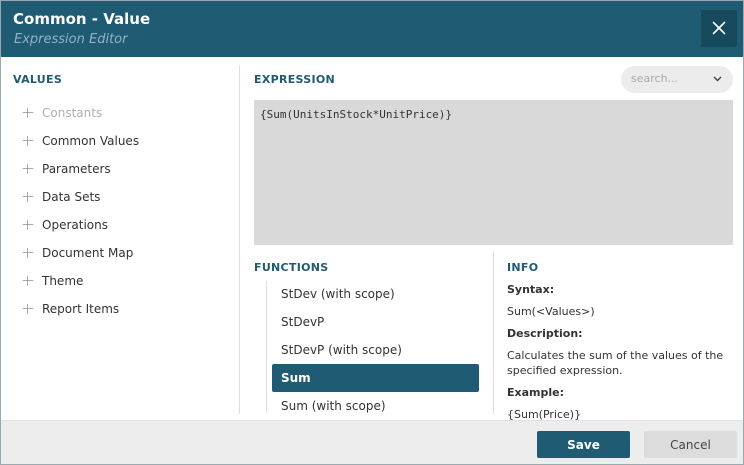  I want to click on tree-item-theme: Theme, so click(81, 281).